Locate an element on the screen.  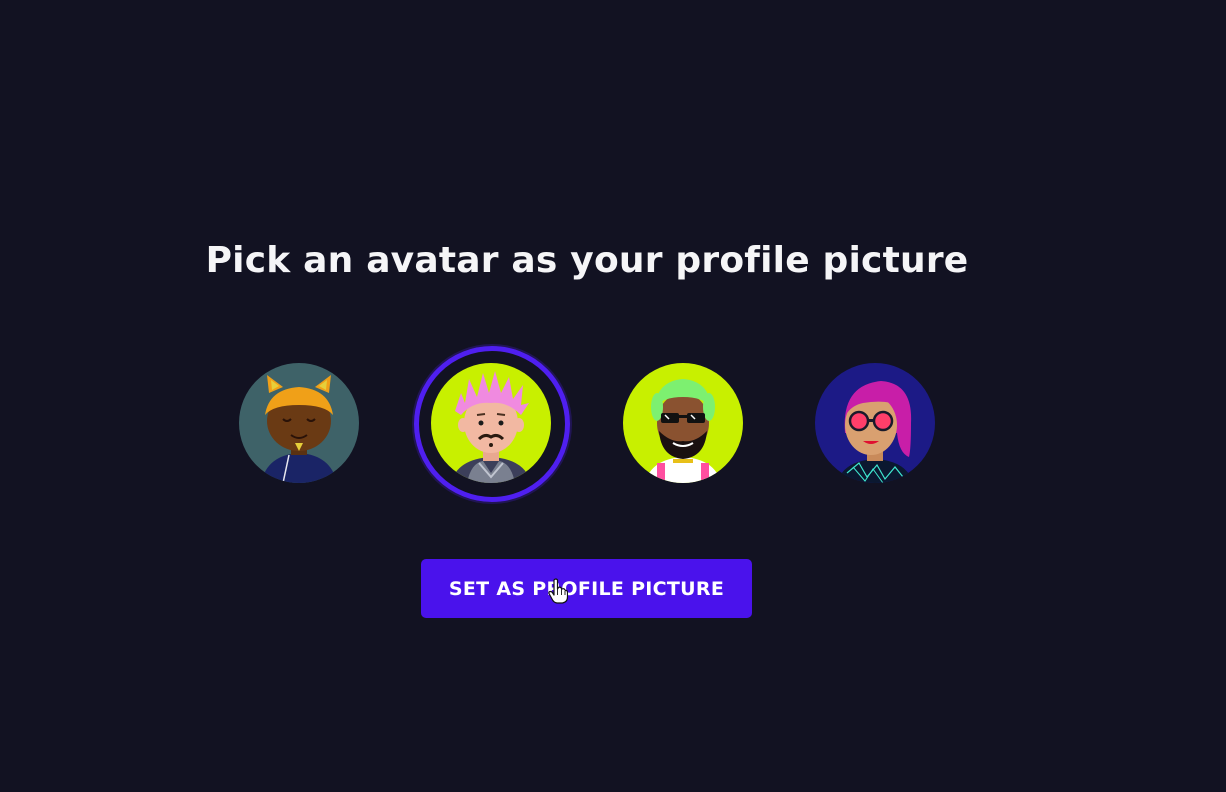
set-as-profile-picture-button: SET AS PROFILE PICTURE is located at coordinates (586, 588).